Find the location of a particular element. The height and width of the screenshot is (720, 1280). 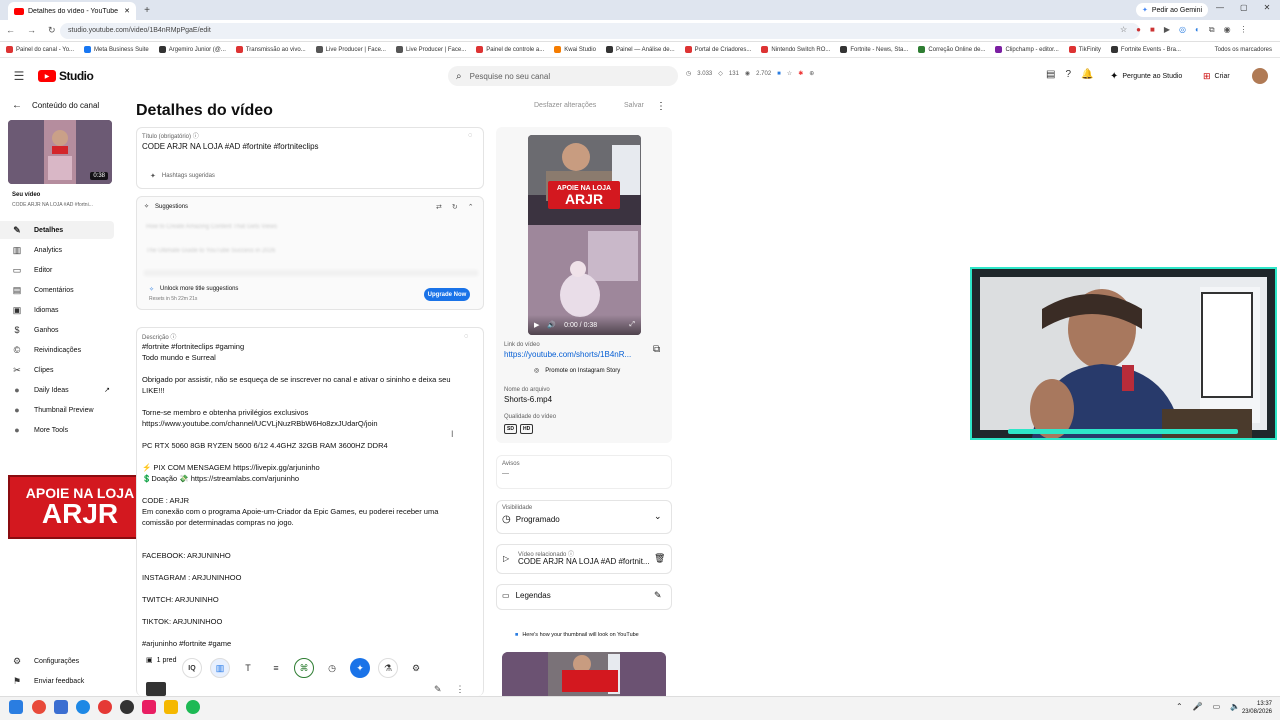

extensions-icon: ⧉ is located at coordinates (1212, 30).